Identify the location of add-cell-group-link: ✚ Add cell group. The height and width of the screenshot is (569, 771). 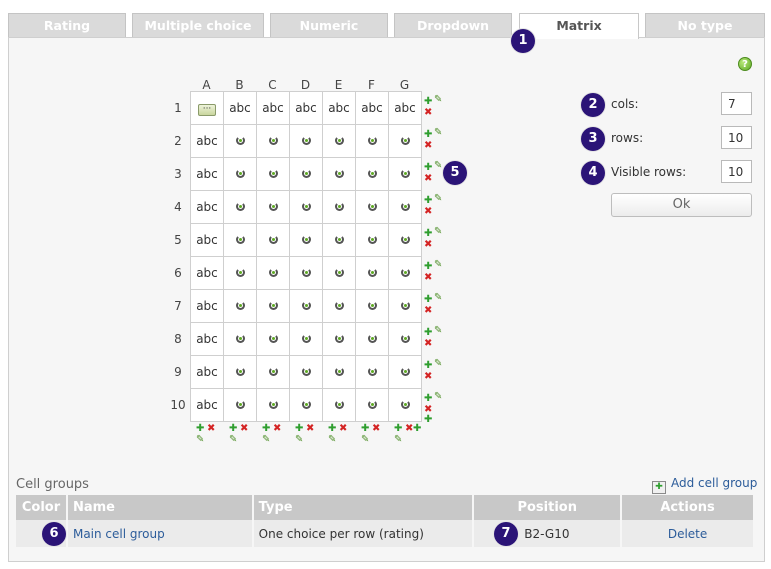
(704, 485).